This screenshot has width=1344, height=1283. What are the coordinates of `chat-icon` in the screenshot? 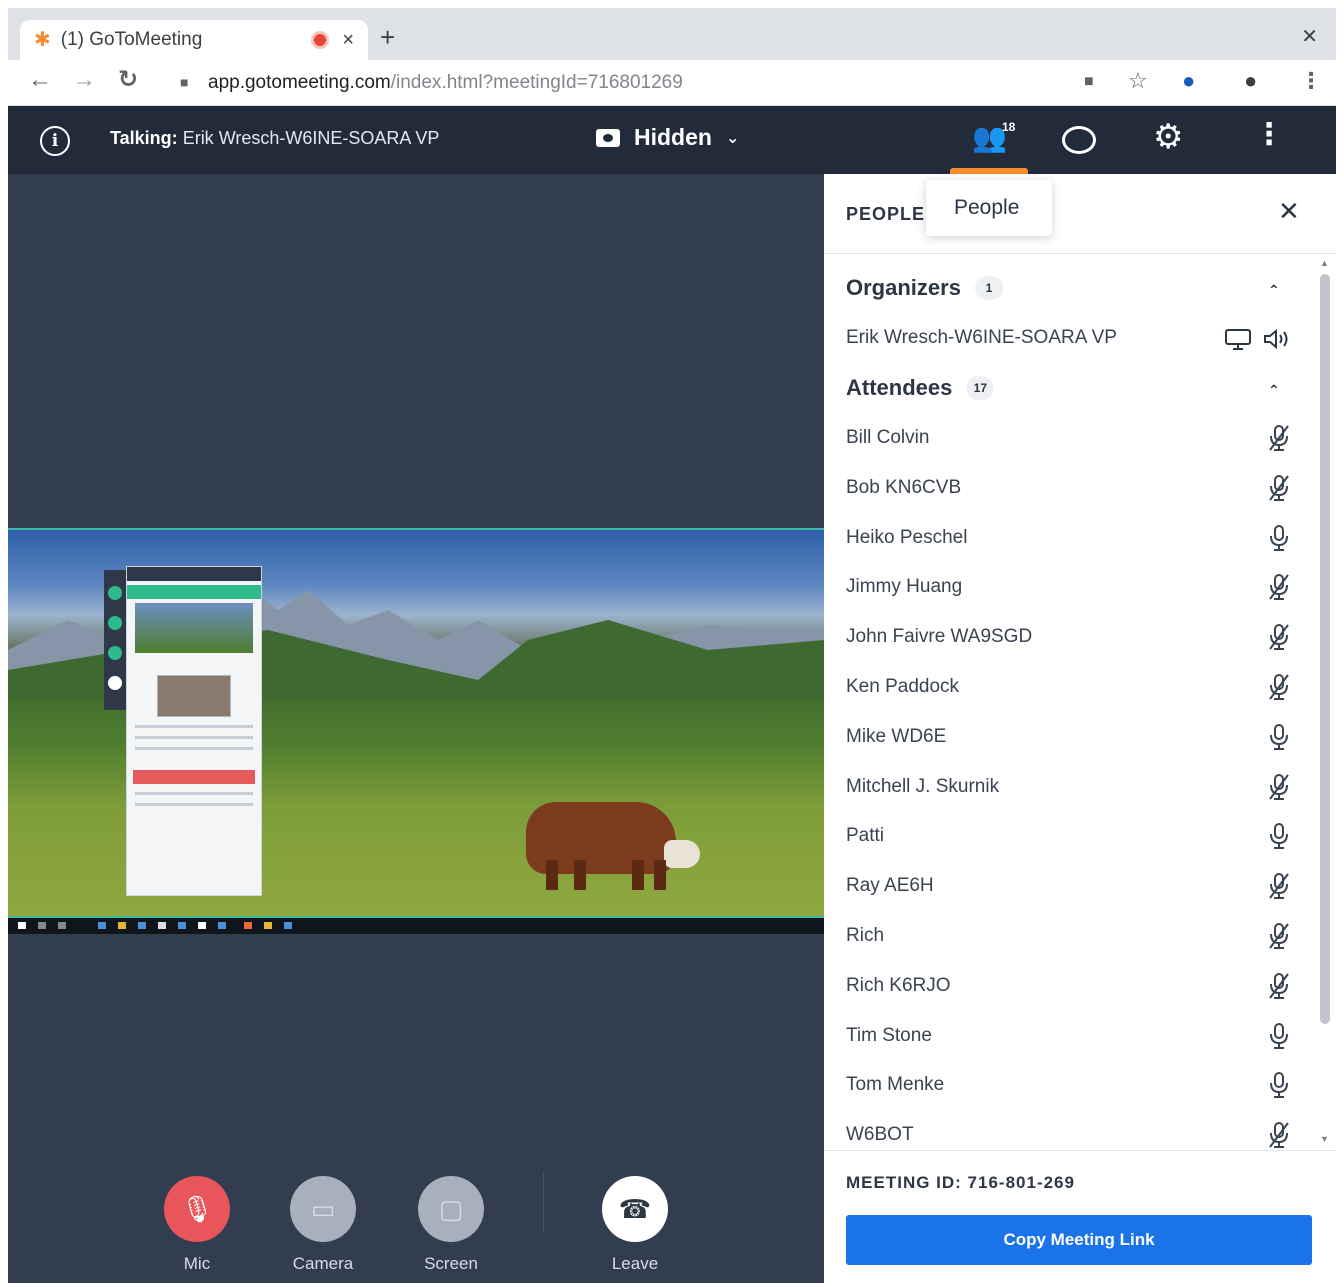 It's located at (1079, 140).